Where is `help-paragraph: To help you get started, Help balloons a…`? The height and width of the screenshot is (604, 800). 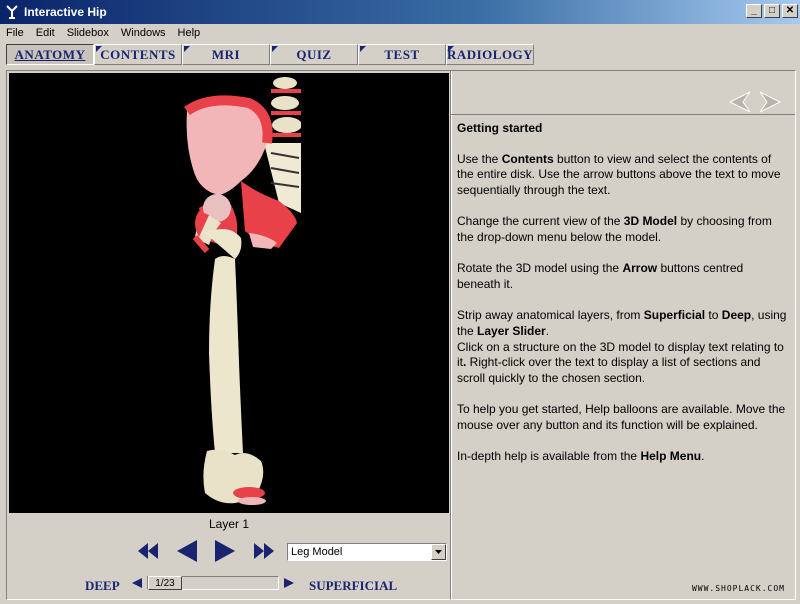
help-paragraph: To help you get started, Help balloons a… is located at coordinates (621, 417).